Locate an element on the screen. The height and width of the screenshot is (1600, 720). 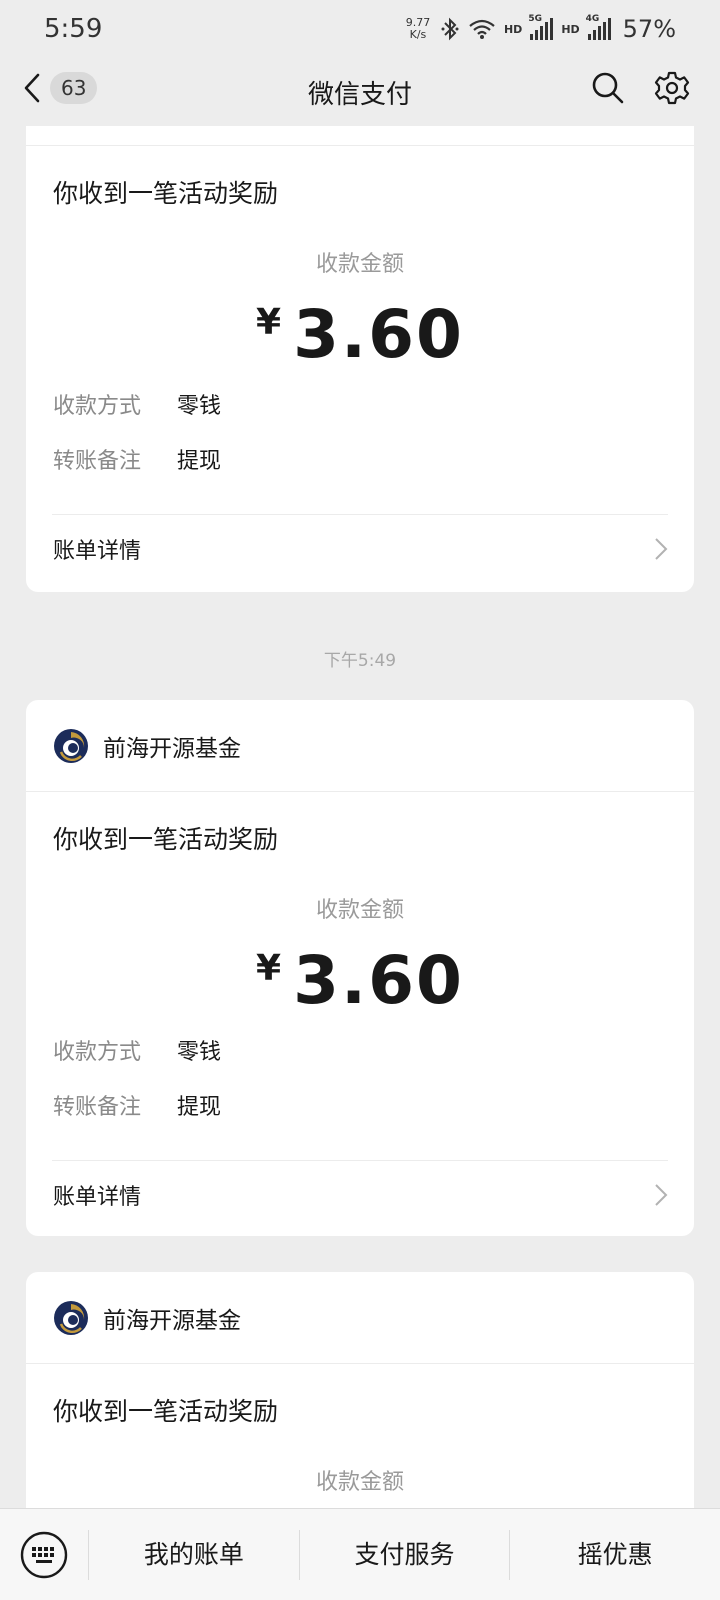
card-header-partial is located at coordinates (360, 136).